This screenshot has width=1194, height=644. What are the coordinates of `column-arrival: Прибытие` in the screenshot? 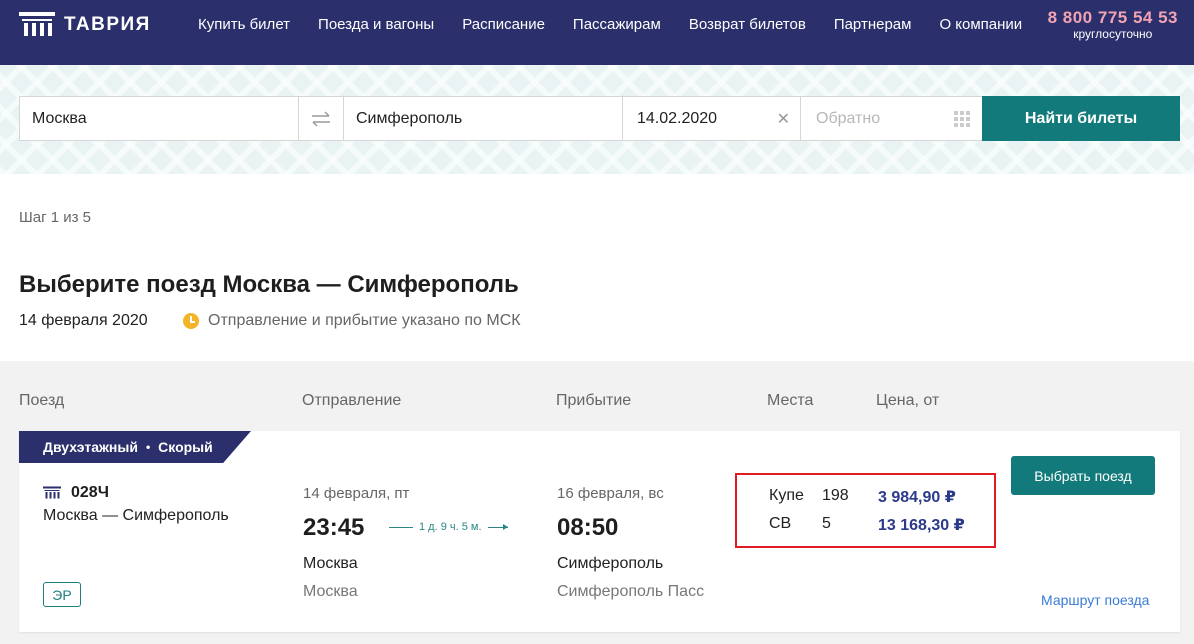 It's located at (594, 400).